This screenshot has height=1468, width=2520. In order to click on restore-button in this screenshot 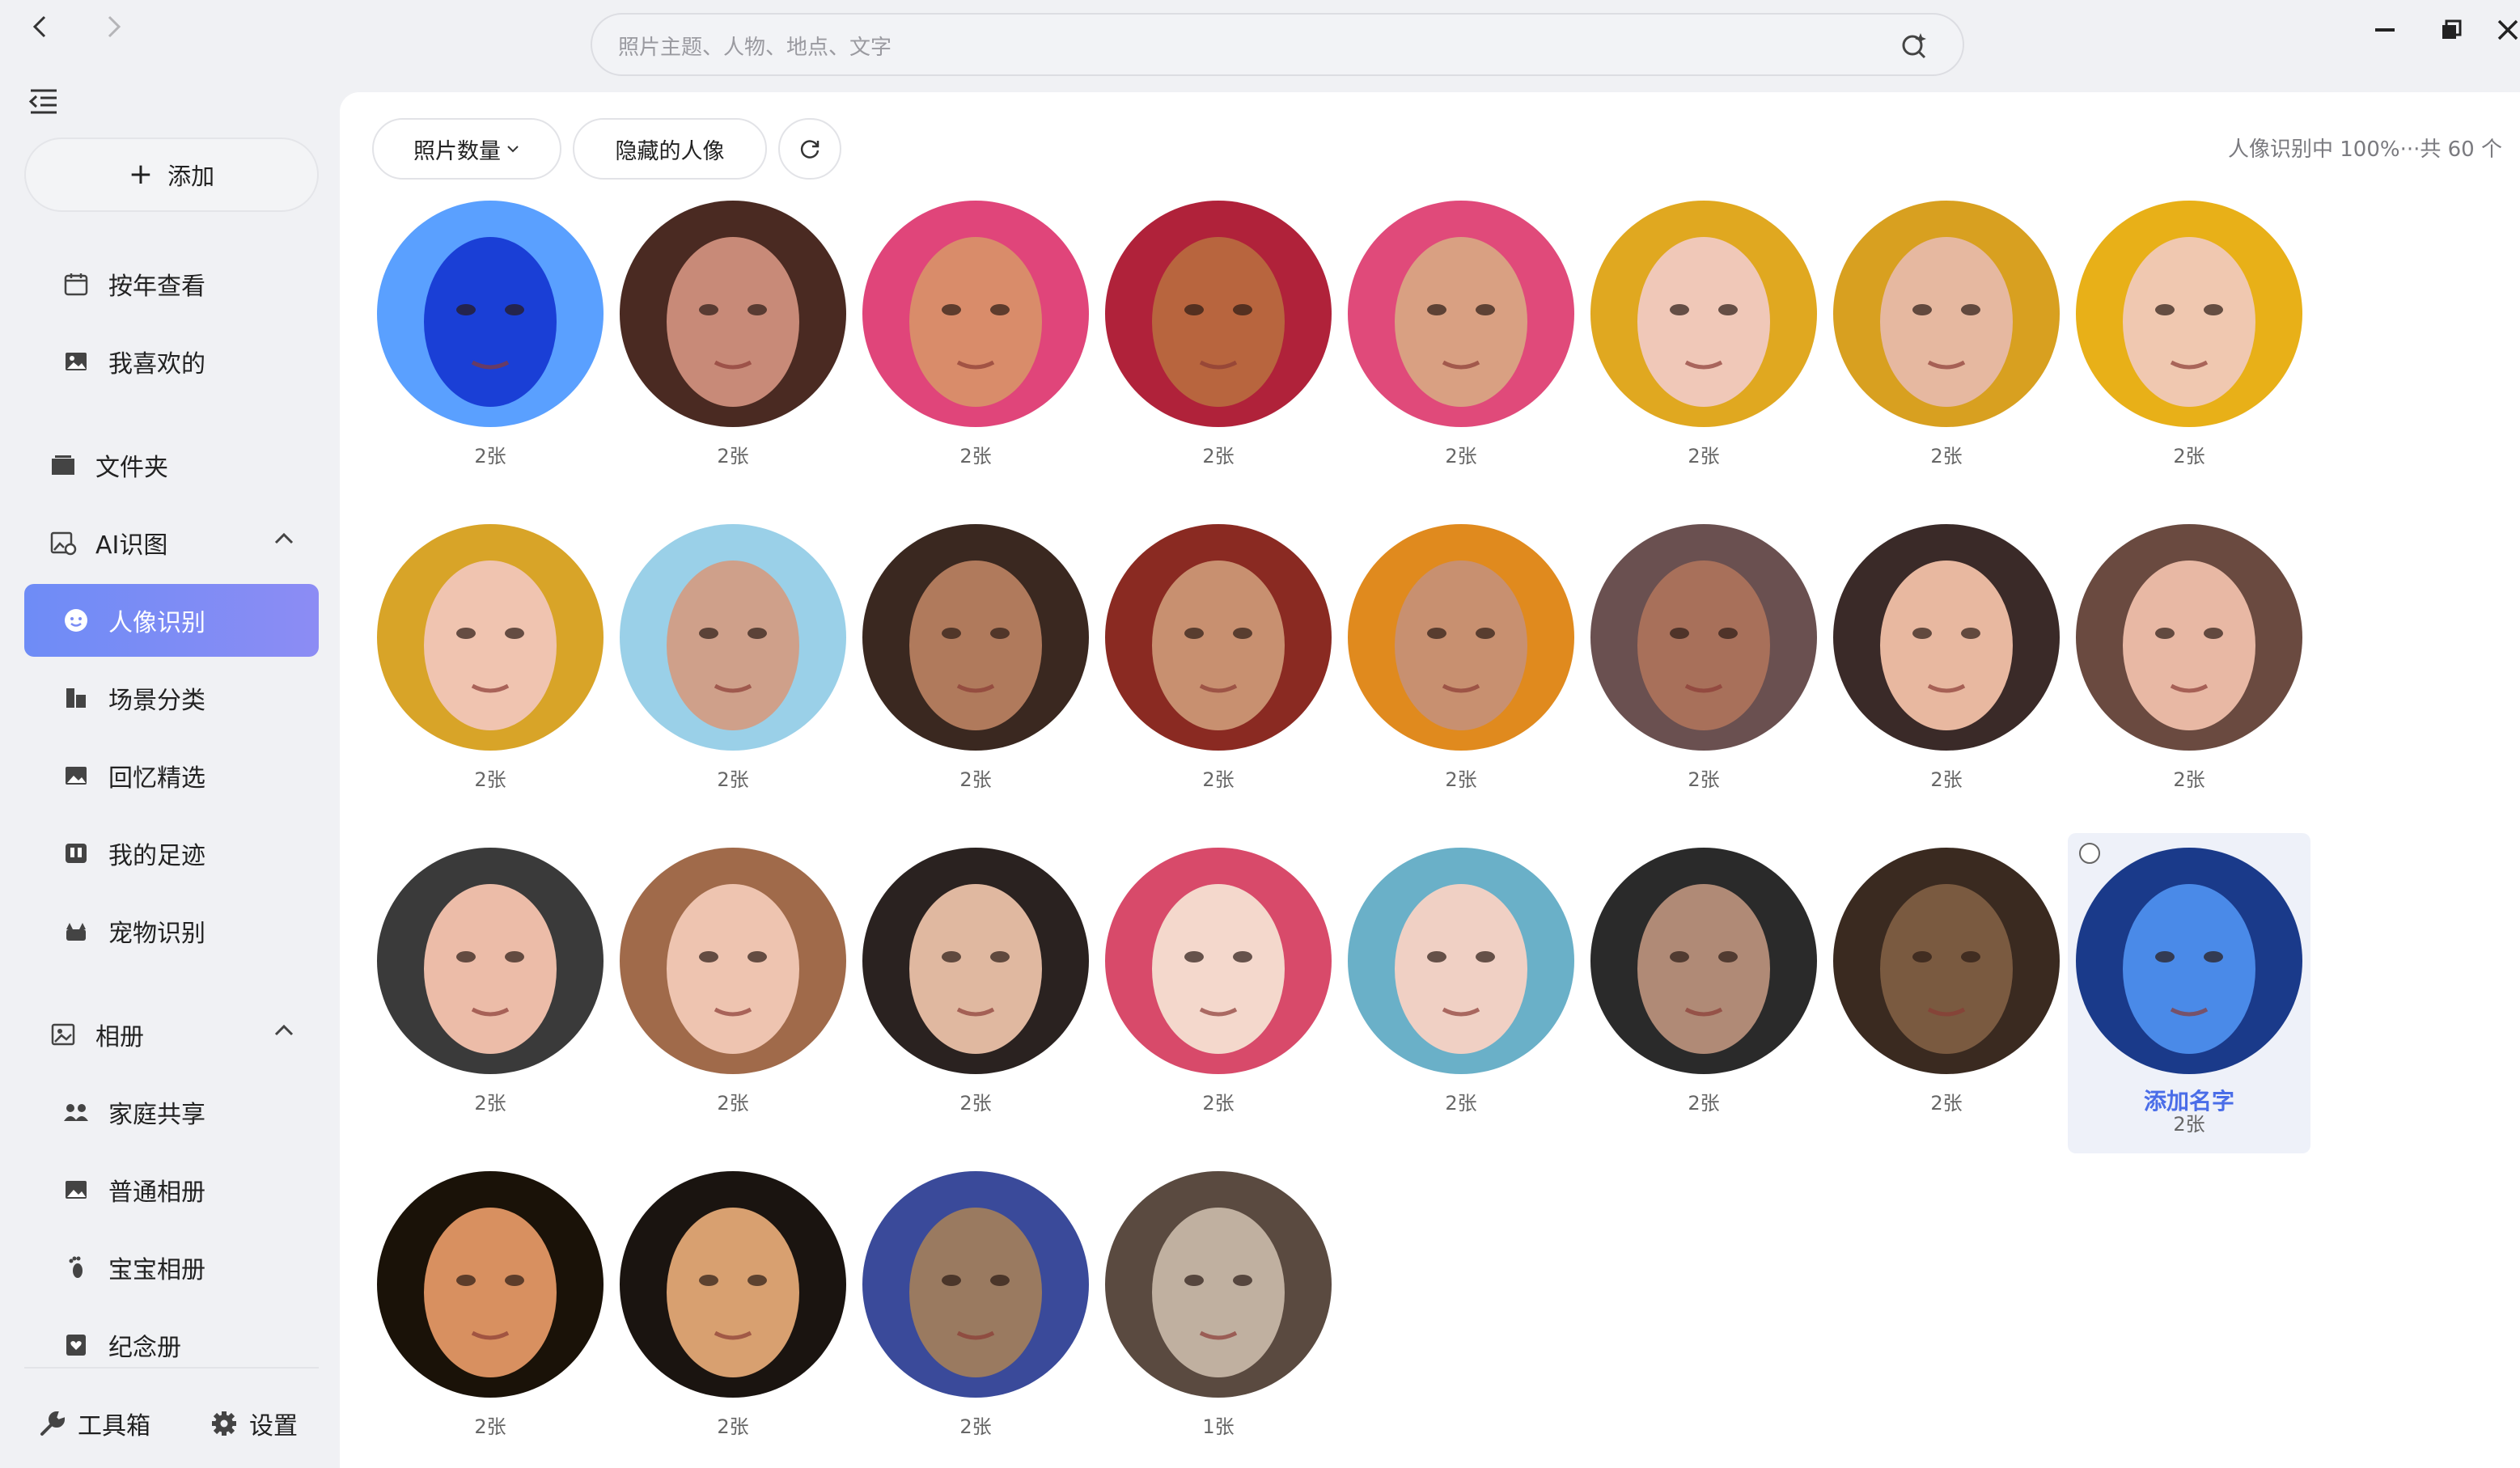, I will do `click(2451, 30)`.